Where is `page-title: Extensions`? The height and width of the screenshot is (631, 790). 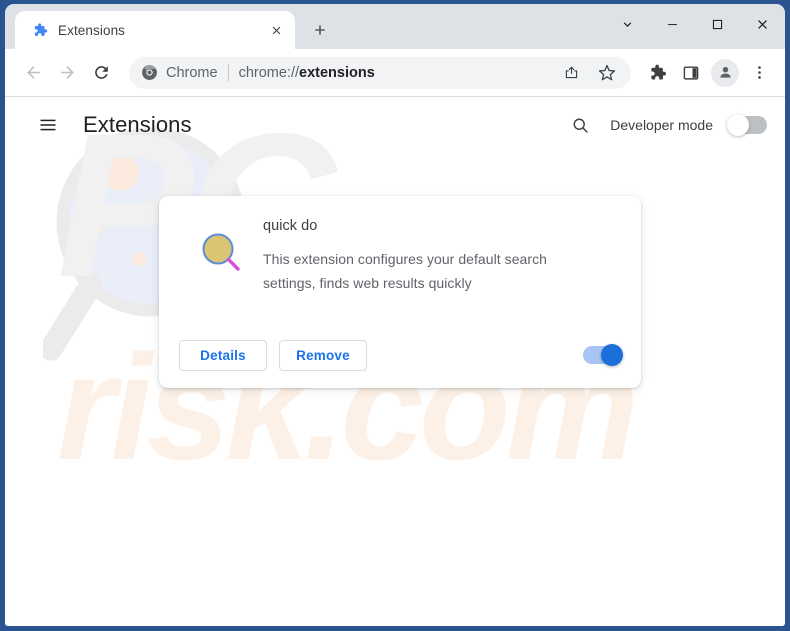
page-title: Extensions is located at coordinates (137, 124).